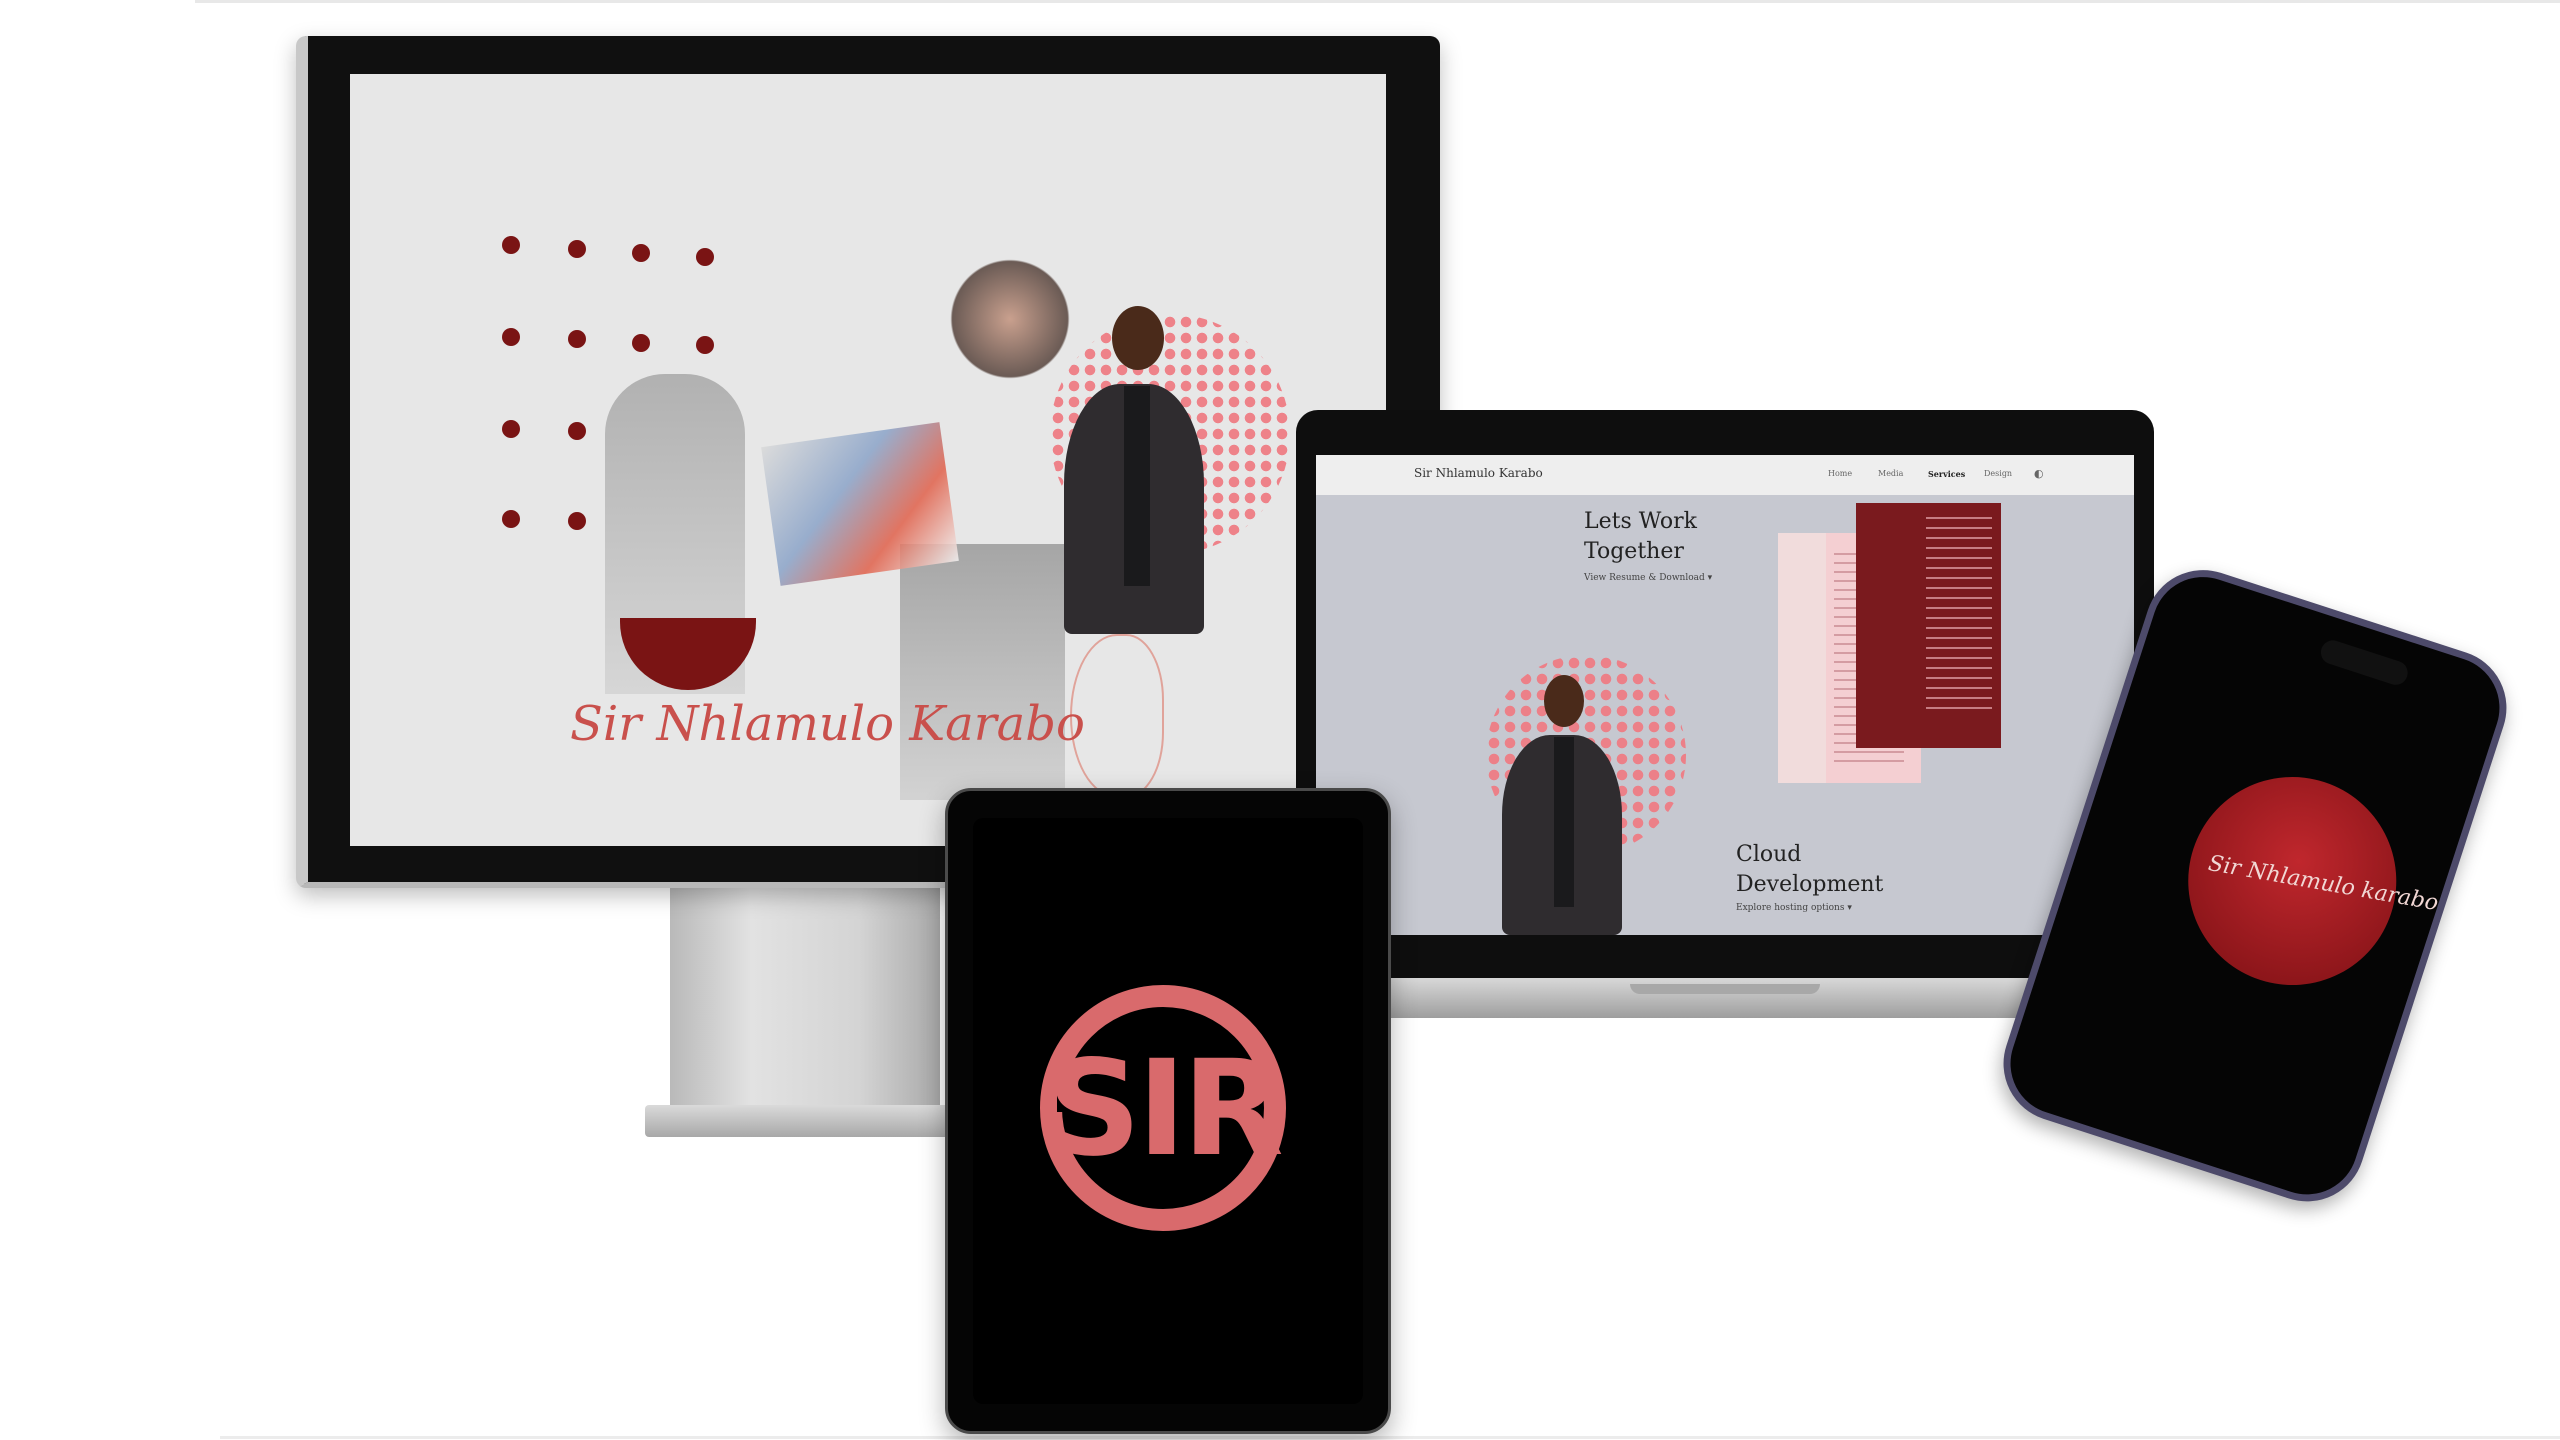  Describe the element at coordinates (1840, 473) in the screenshot. I see `nav-item-home: Home` at that location.